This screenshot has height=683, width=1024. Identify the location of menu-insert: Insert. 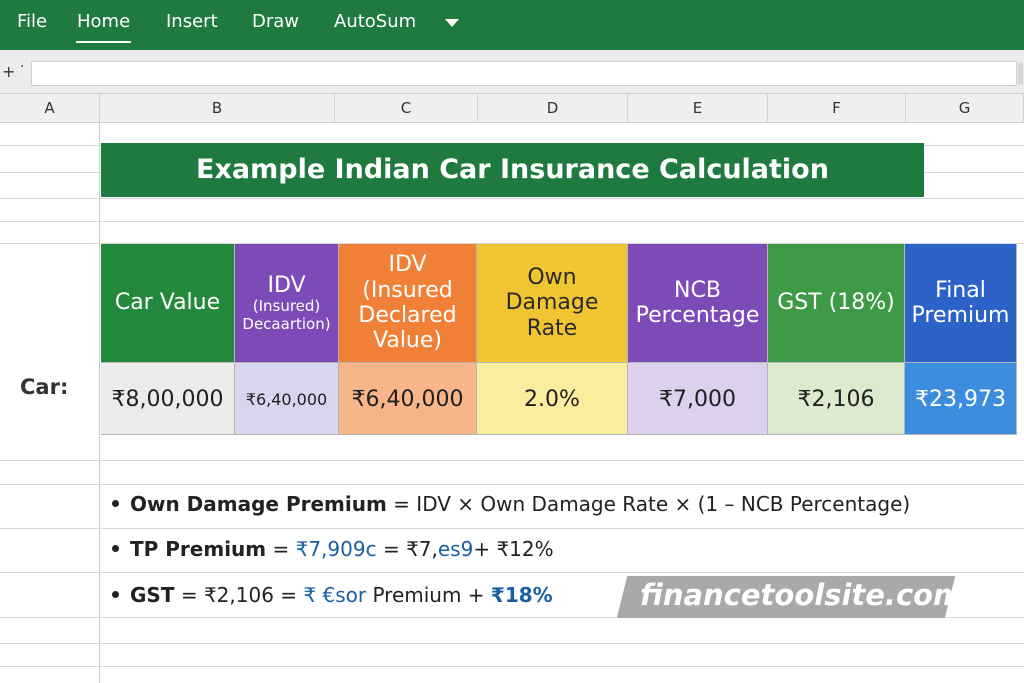
(192, 21).